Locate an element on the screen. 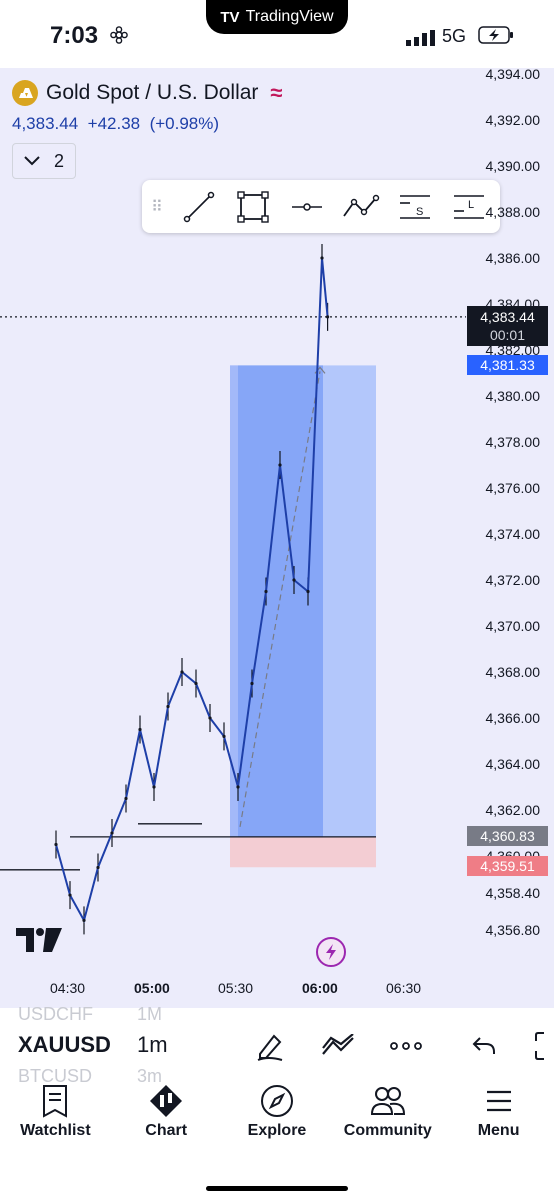 The height and width of the screenshot is (1199, 554). dynamic-island: TV TradingView is located at coordinates (277, 17).